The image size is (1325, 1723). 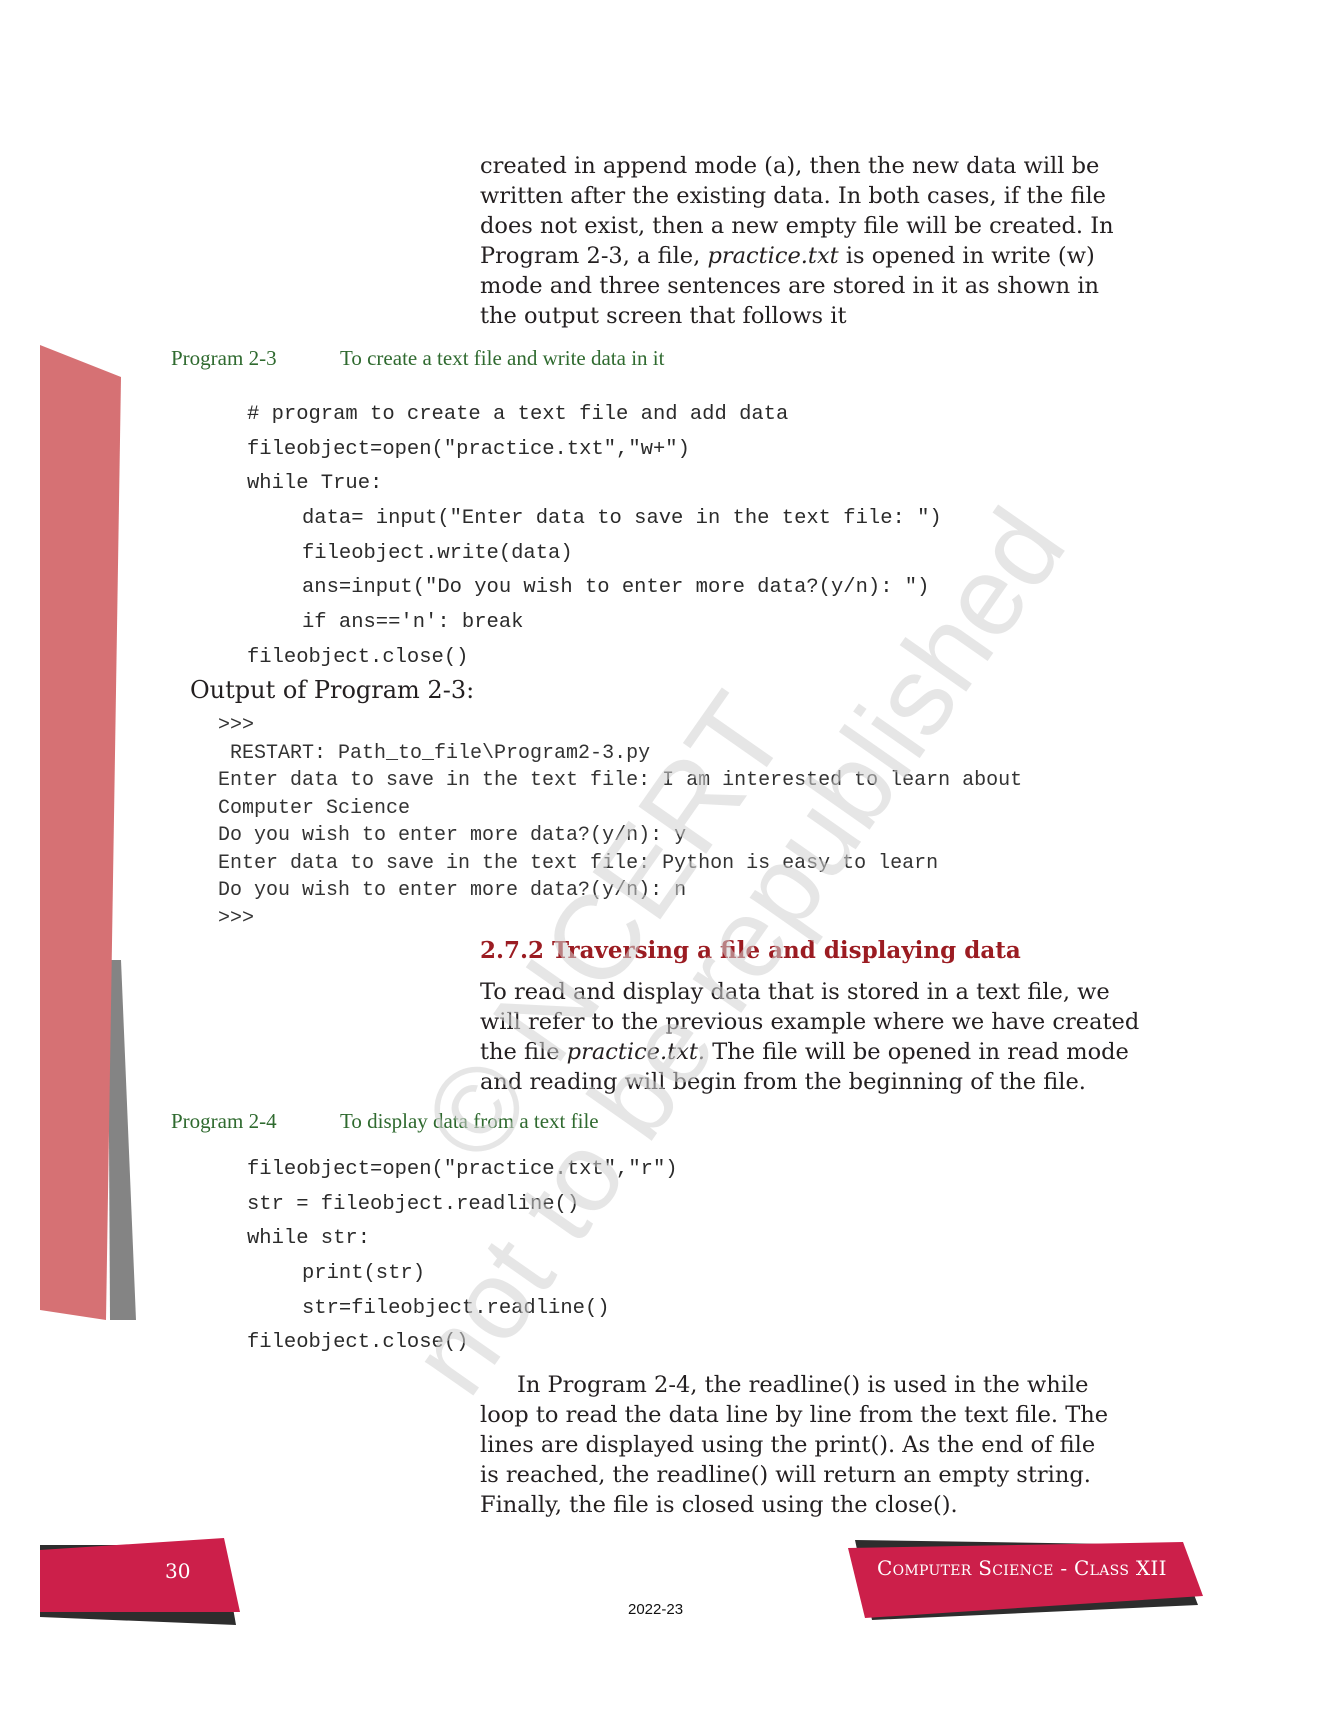 I want to click on para-text: Program 2-3, a file,, so click(x=594, y=256).